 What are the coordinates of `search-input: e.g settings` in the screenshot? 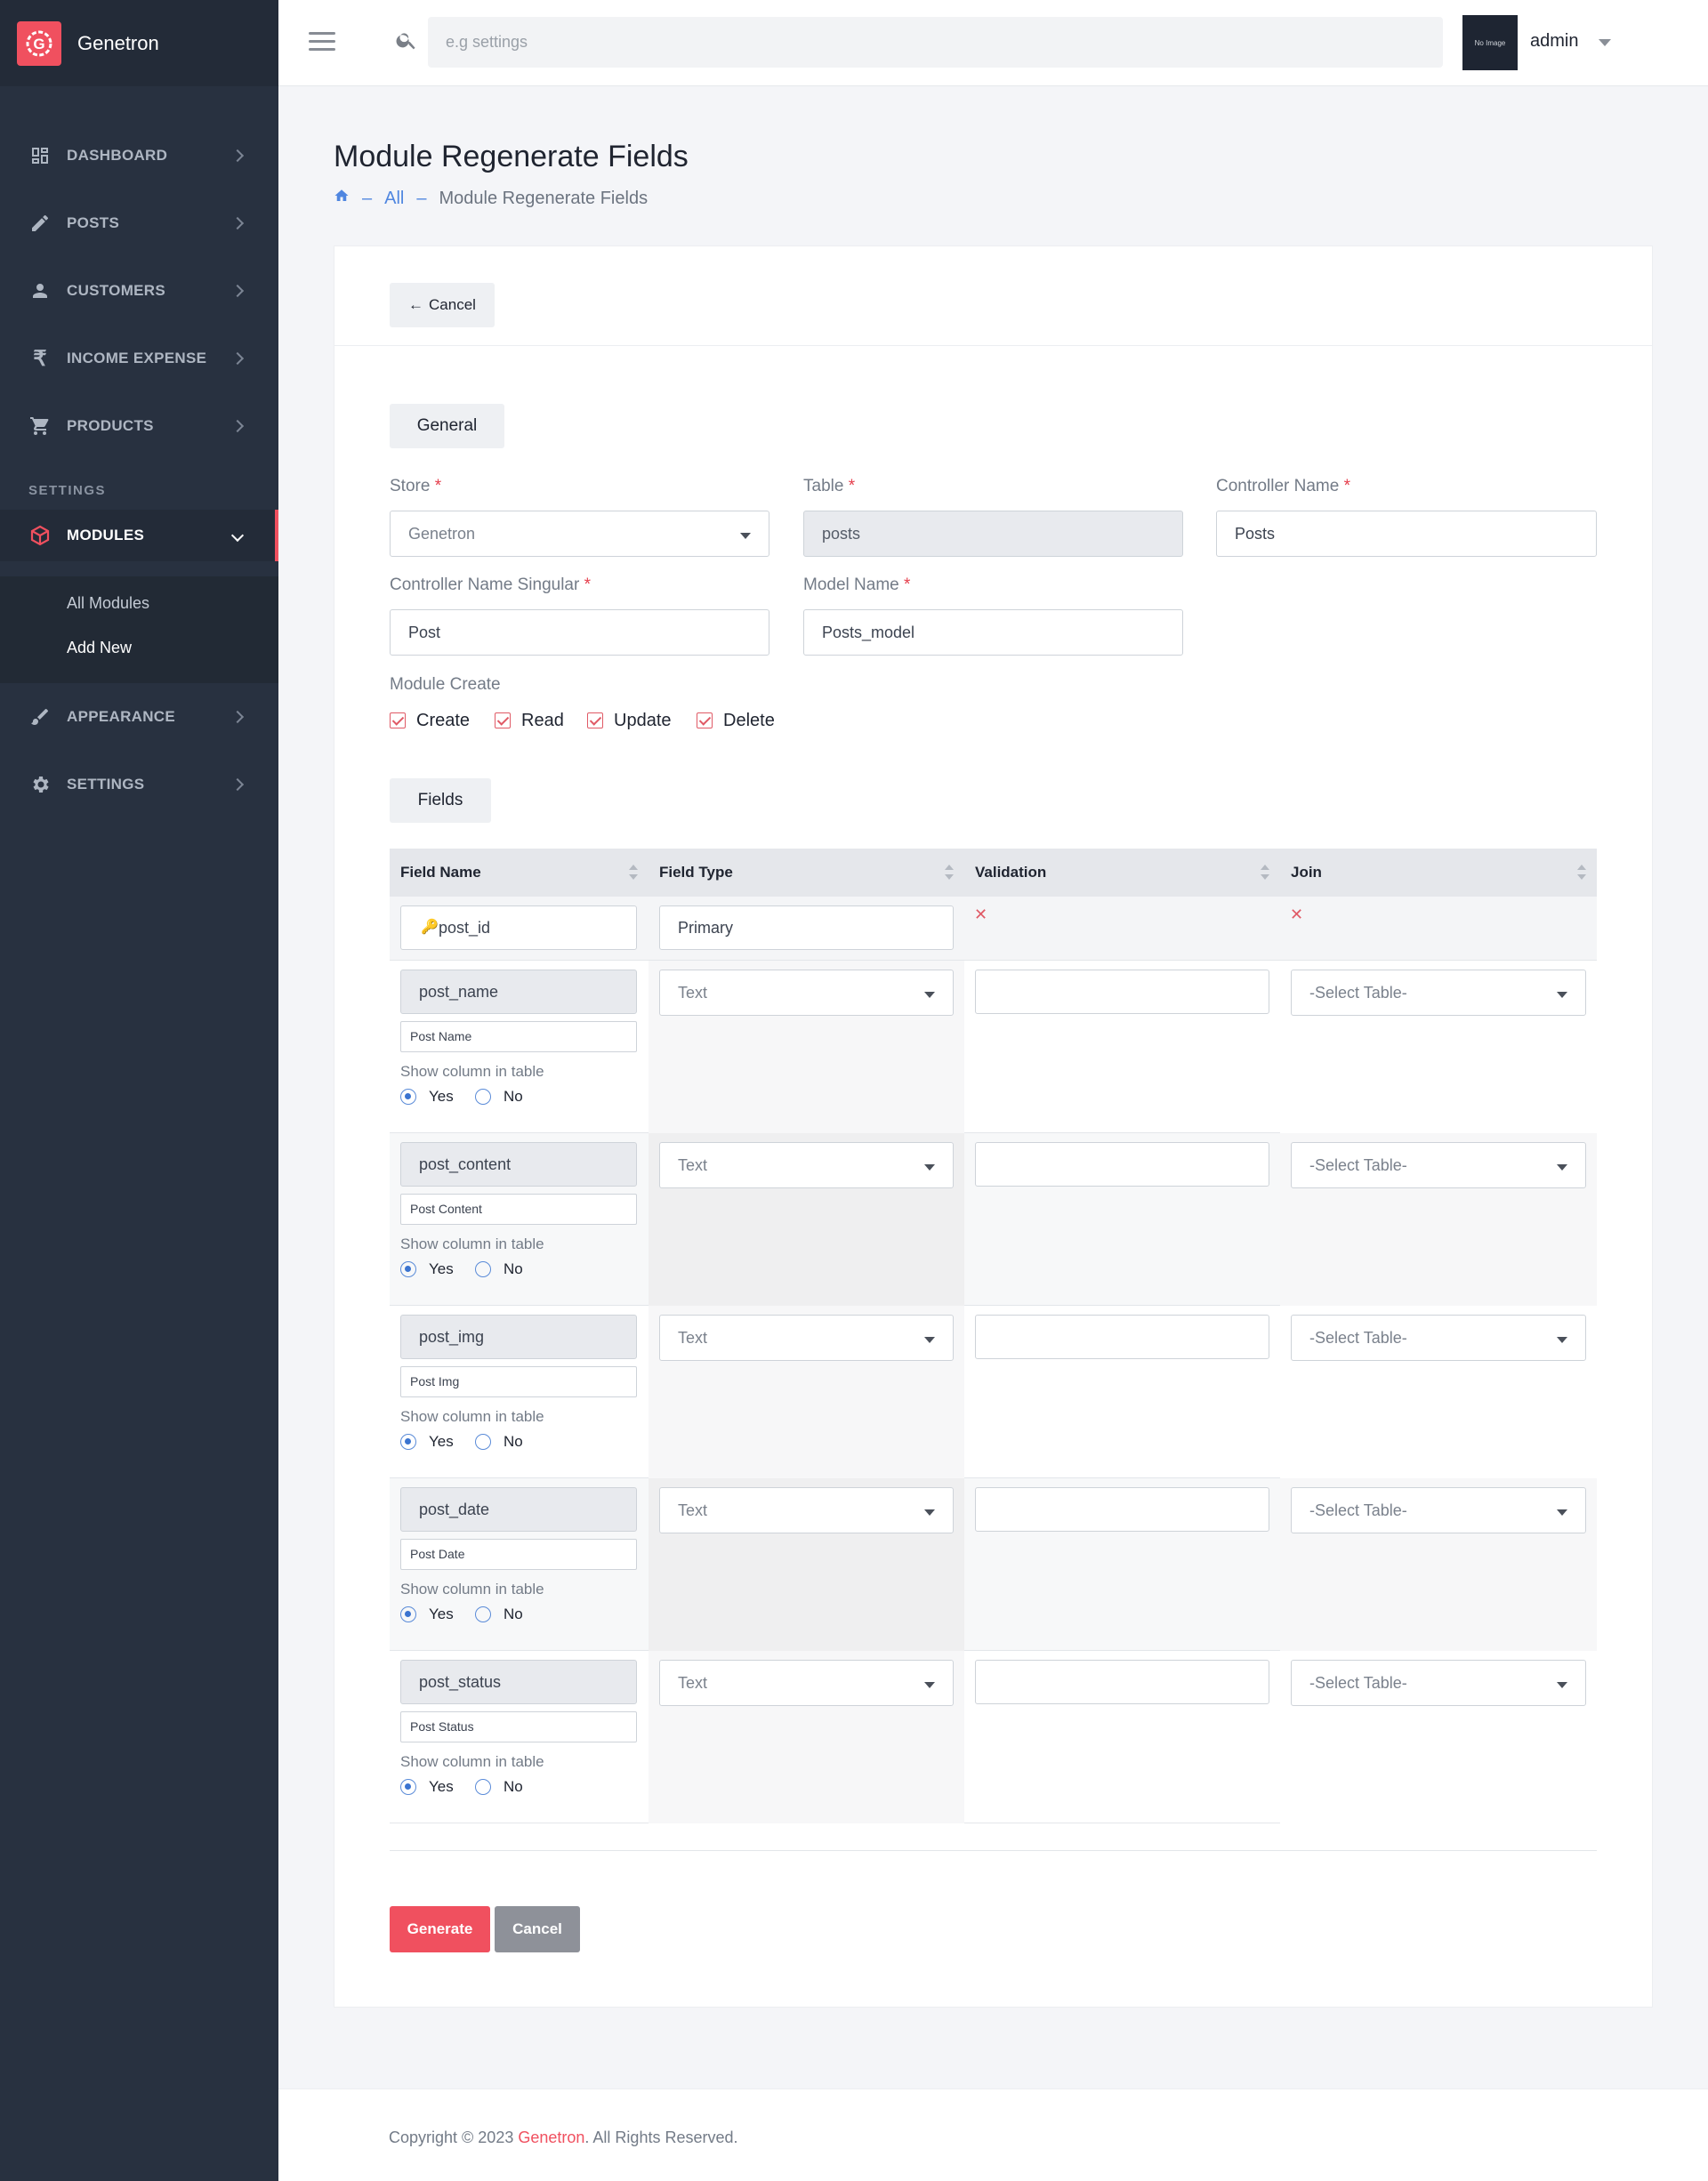 It's located at (935, 43).